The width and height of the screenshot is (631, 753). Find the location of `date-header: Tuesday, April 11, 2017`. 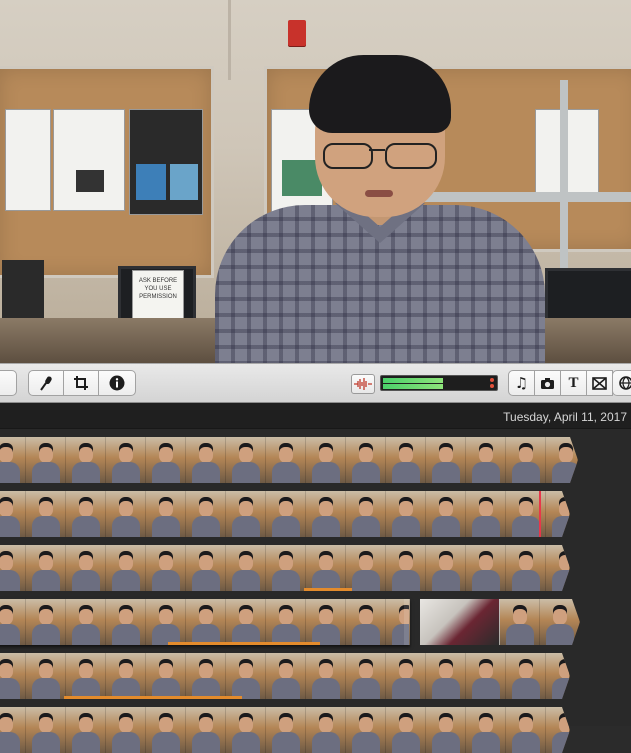

date-header: Tuesday, April 11, 2017 is located at coordinates (315, 416).